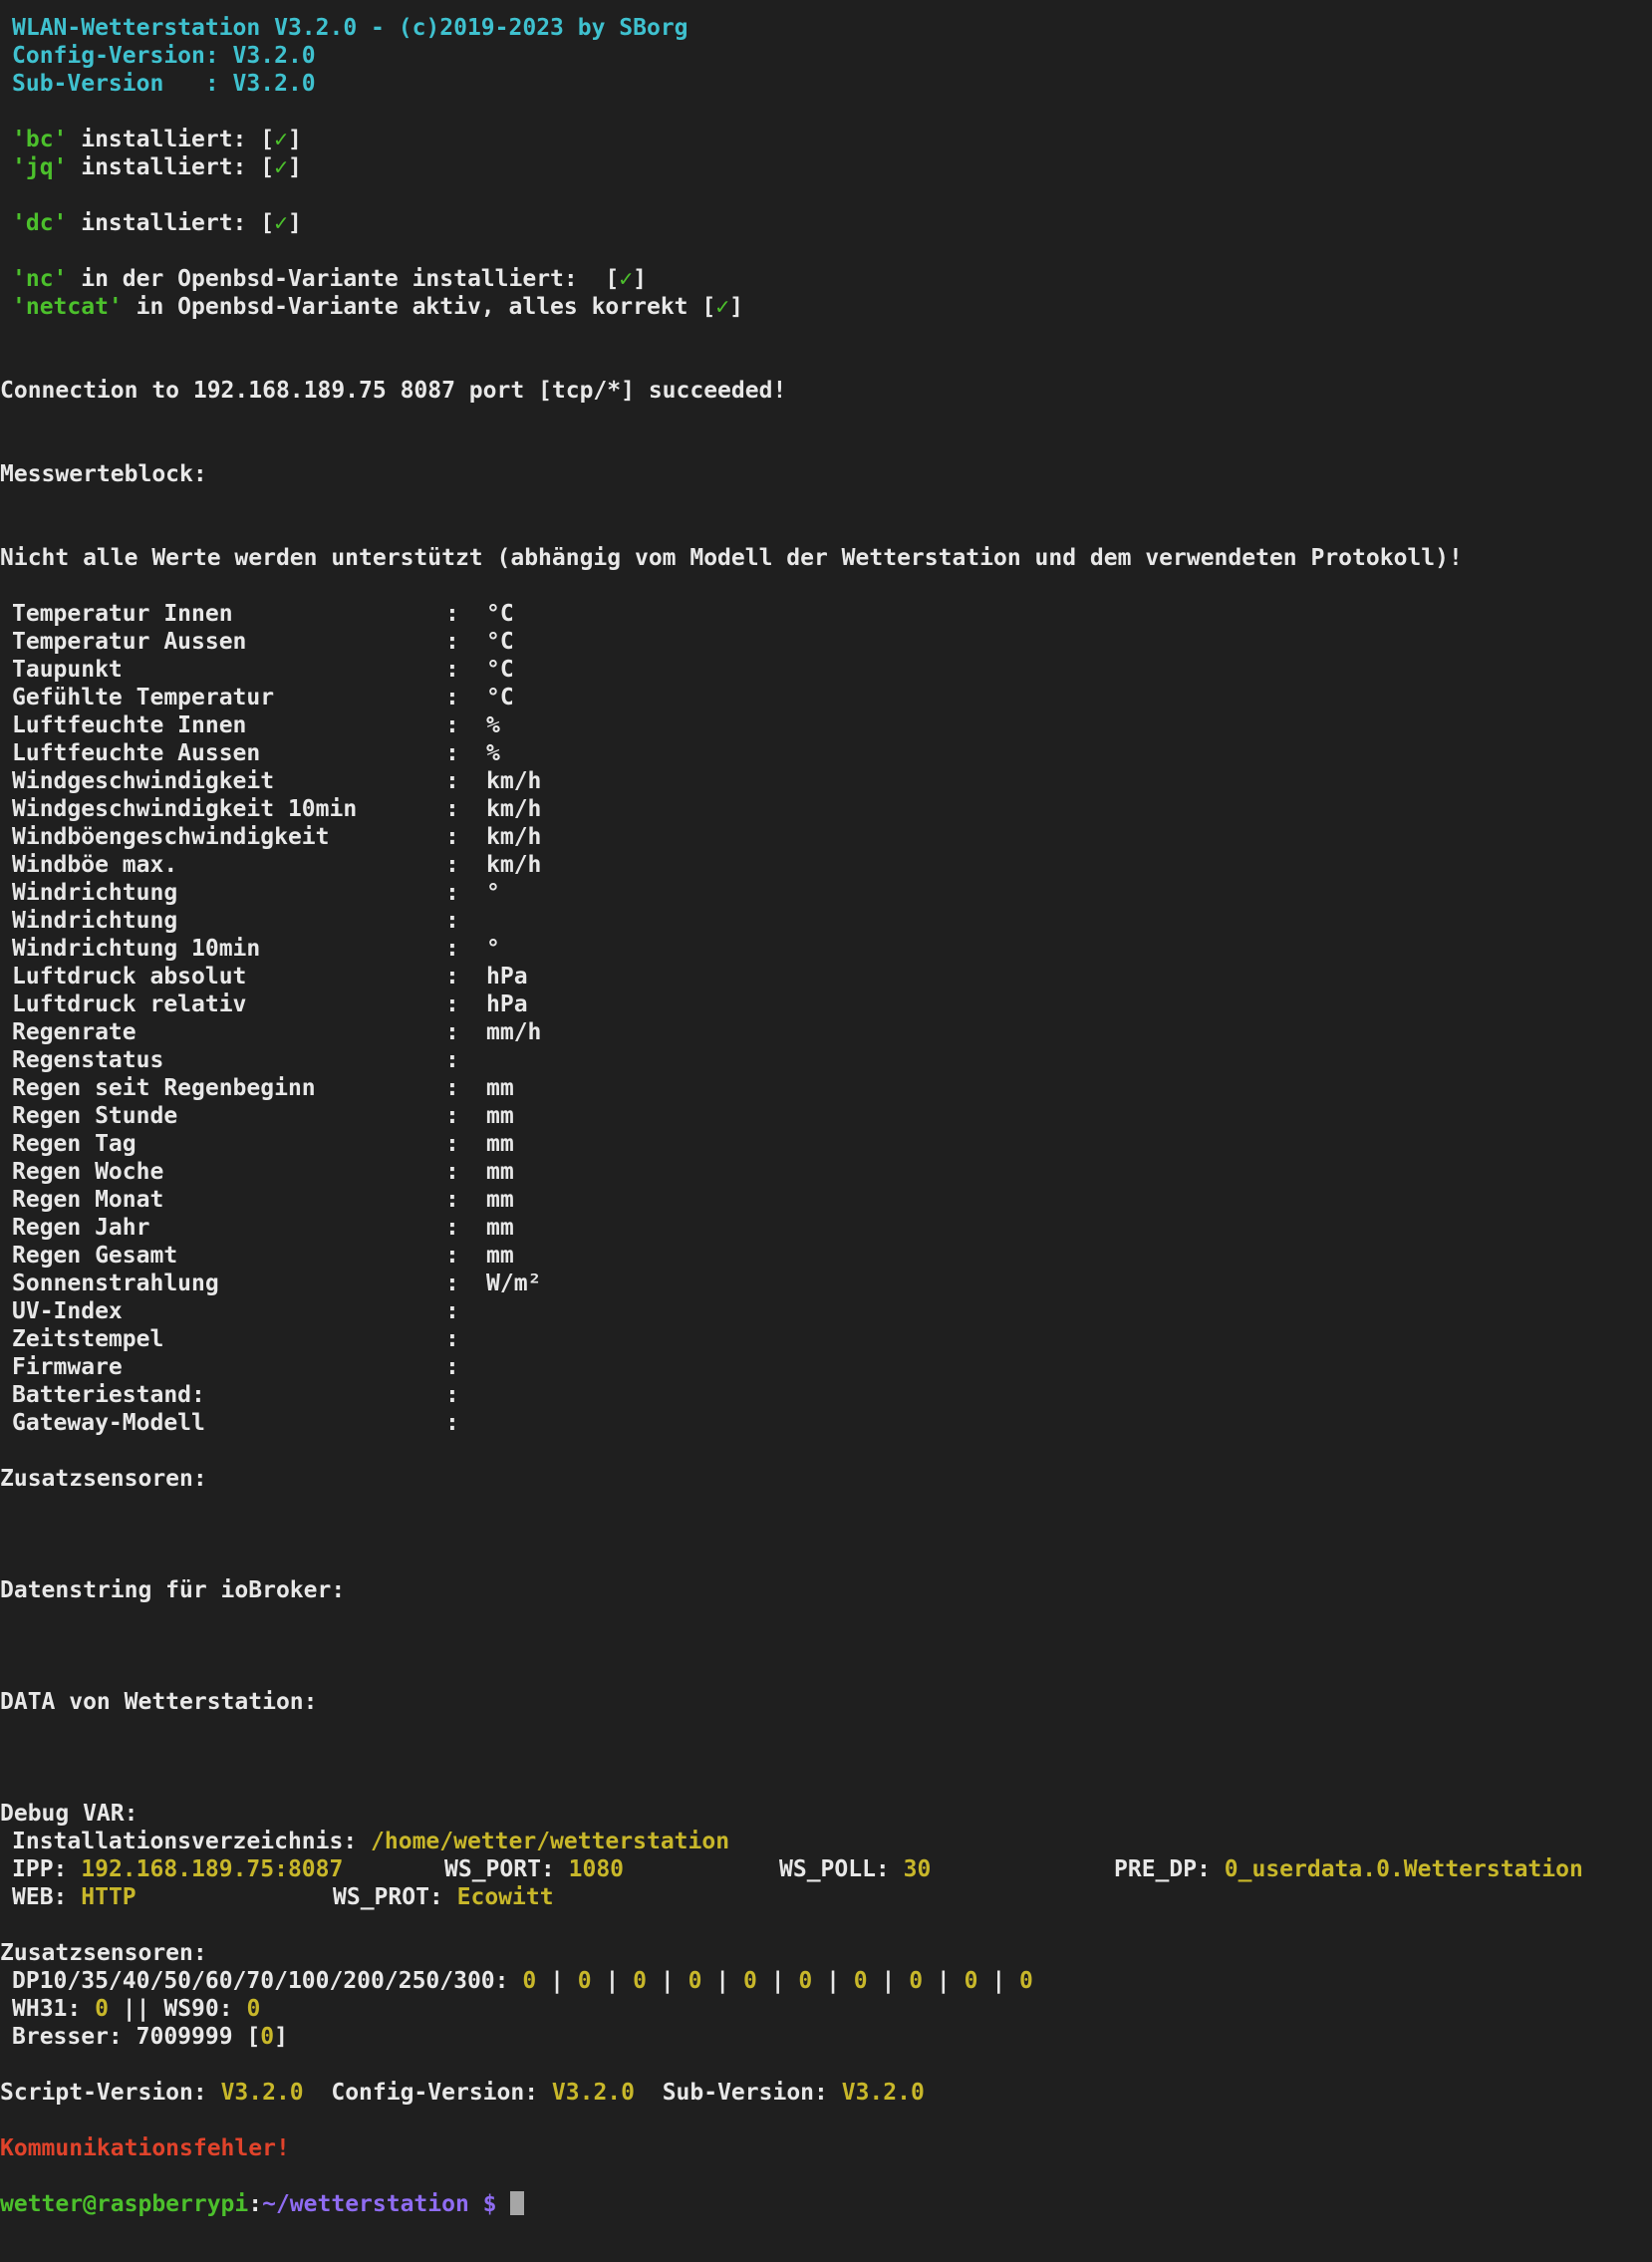  What do you see at coordinates (360, 1311) in the screenshot?
I see `measurement-row: UV-Index:` at bounding box center [360, 1311].